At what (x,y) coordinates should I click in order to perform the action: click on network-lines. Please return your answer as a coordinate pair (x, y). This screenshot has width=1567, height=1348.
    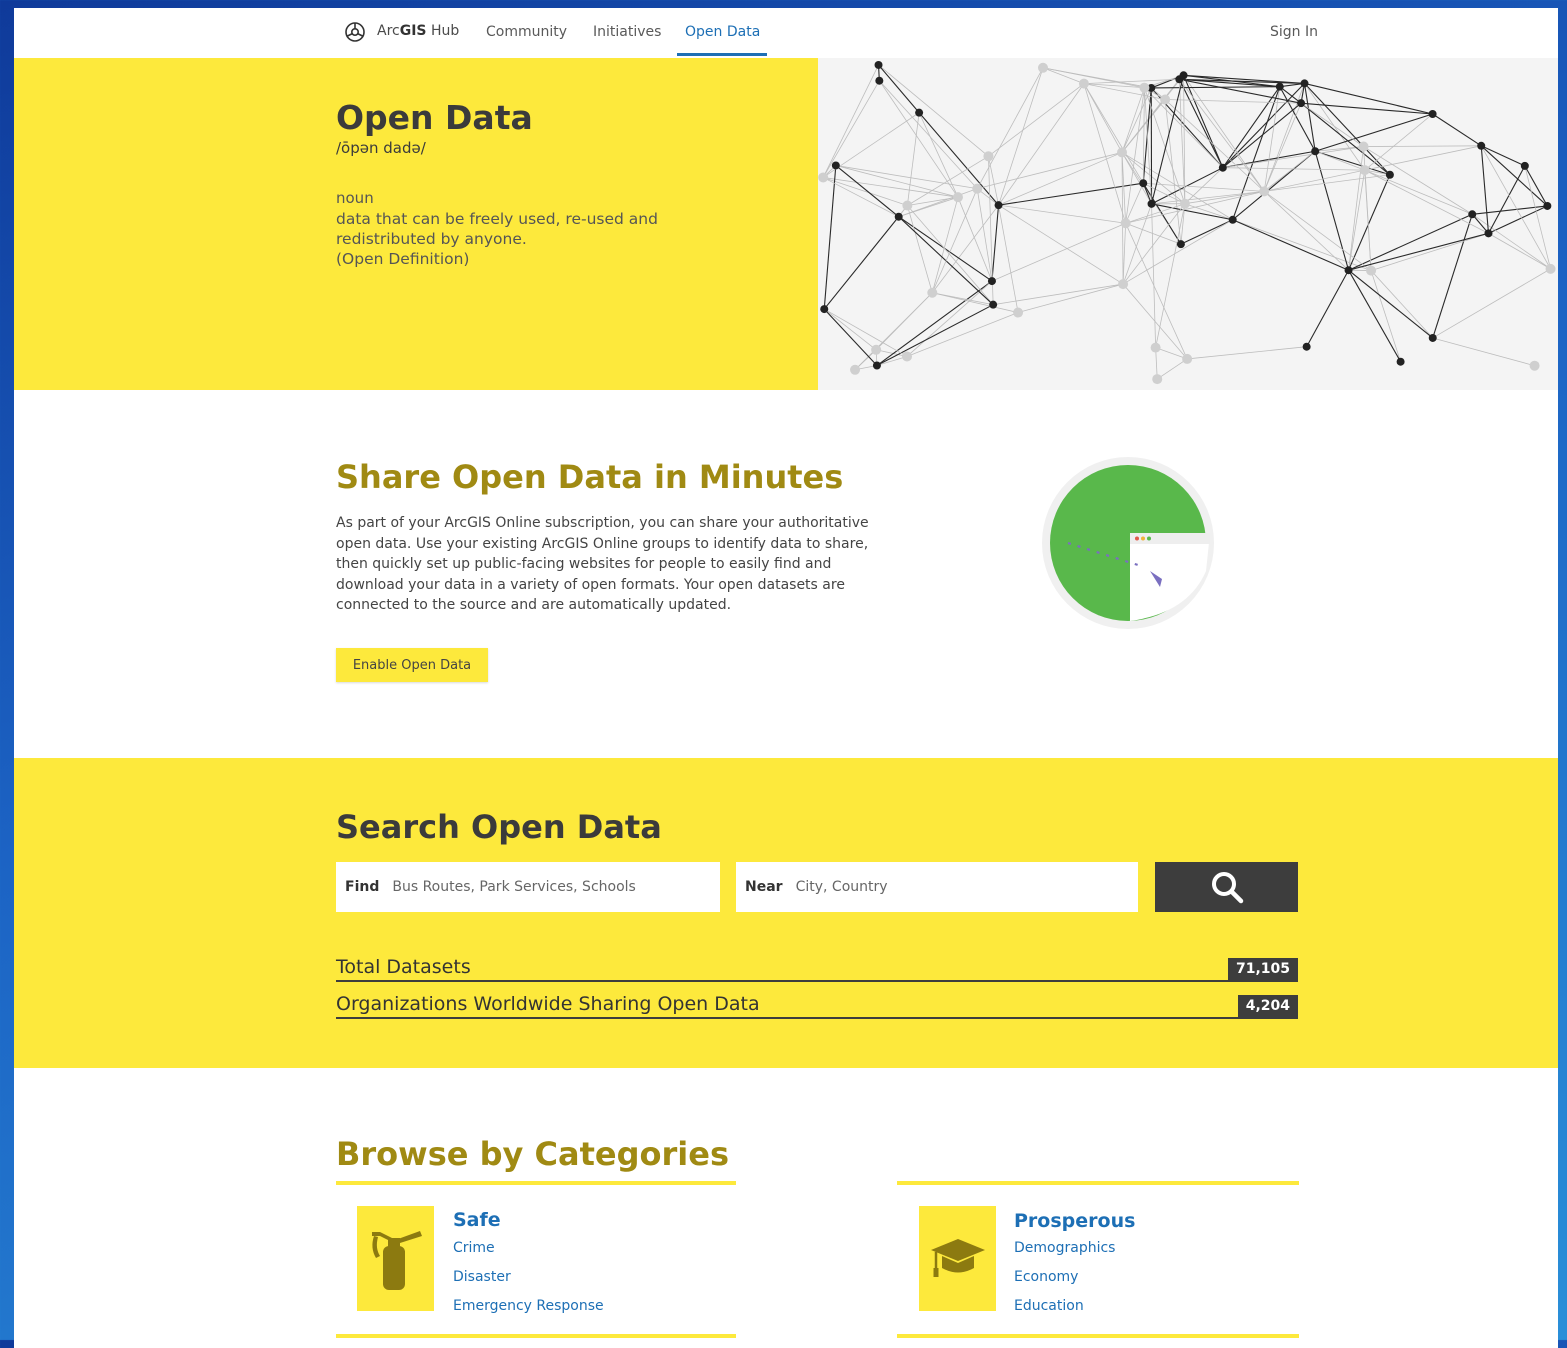
    Looking at the image, I should click on (1186, 222).